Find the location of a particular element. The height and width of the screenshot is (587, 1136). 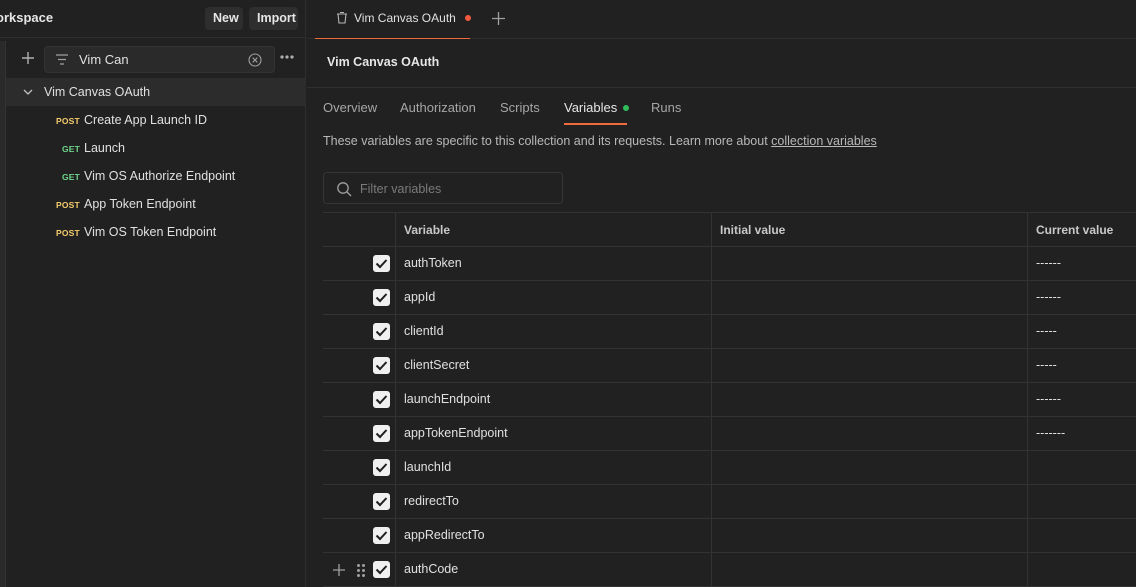

request-item: POST Create App Launch ID is located at coordinates (156, 120).